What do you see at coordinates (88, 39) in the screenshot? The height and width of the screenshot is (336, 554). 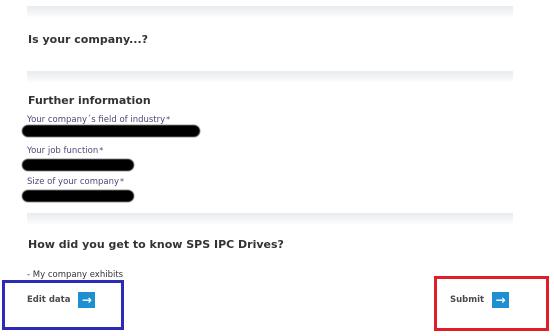 I see `section-title-company: Is your company...?` at bounding box center [88, 39].